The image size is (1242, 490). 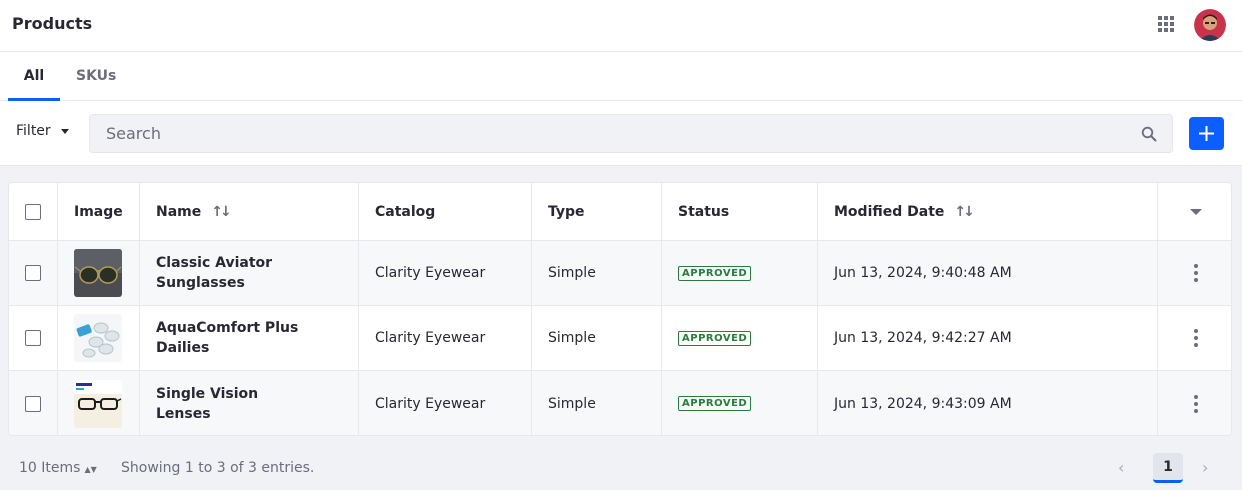 I want to click on tab-skus: SKUs, so click(x=96, y=76).